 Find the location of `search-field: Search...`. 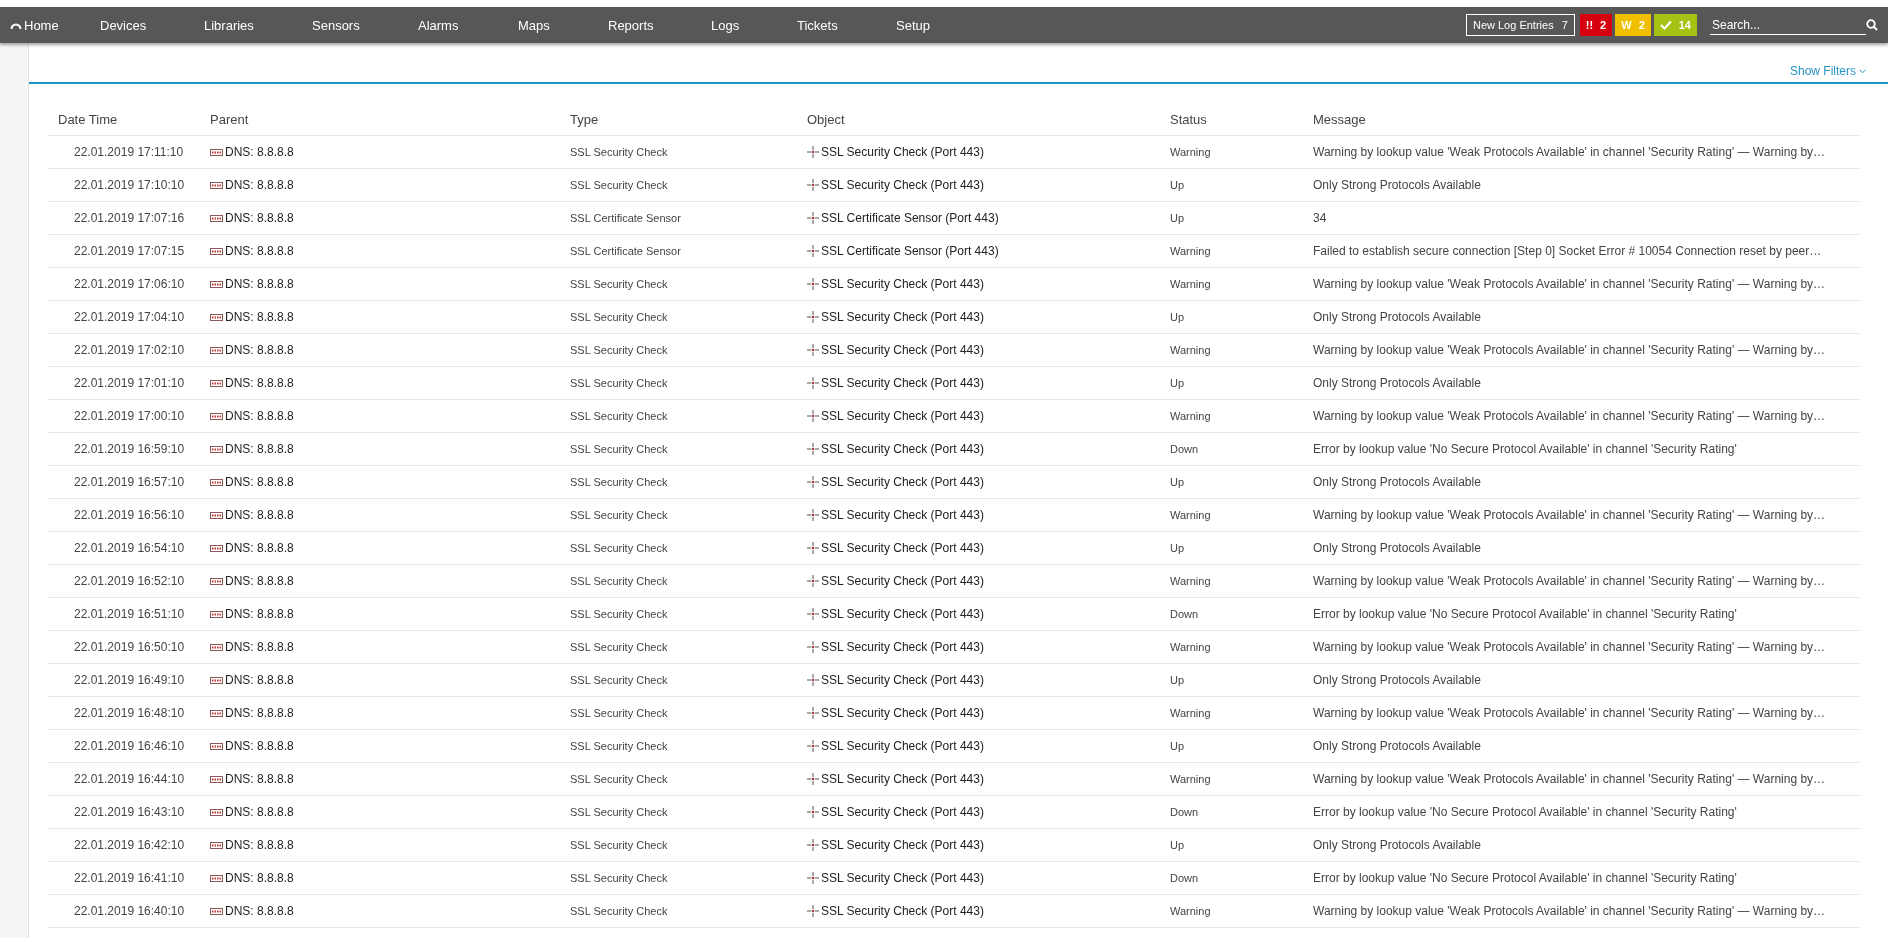

search-field: Search... is located at coordinates (1788, 25).